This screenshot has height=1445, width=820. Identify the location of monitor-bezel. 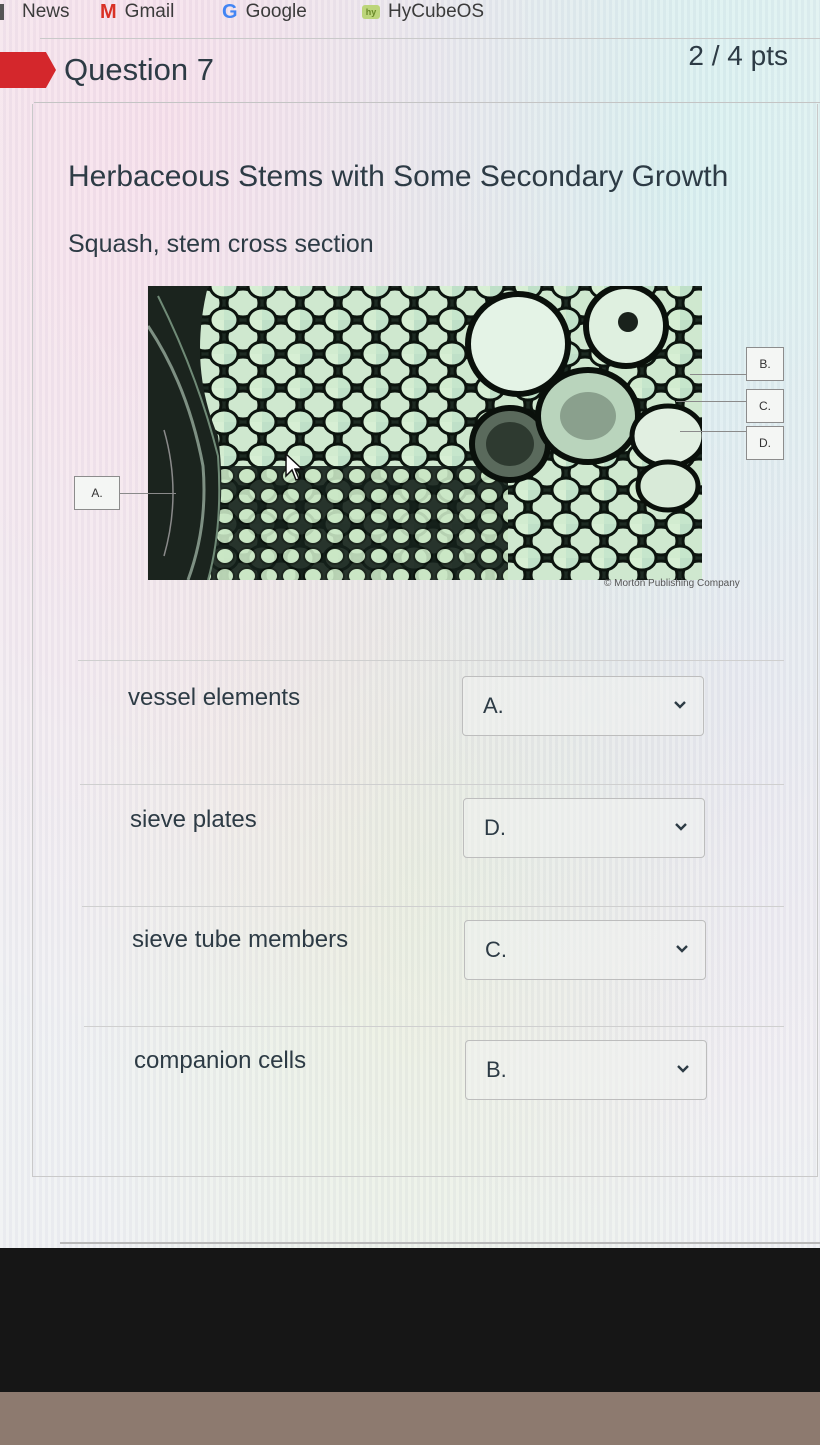
(410, 1320).